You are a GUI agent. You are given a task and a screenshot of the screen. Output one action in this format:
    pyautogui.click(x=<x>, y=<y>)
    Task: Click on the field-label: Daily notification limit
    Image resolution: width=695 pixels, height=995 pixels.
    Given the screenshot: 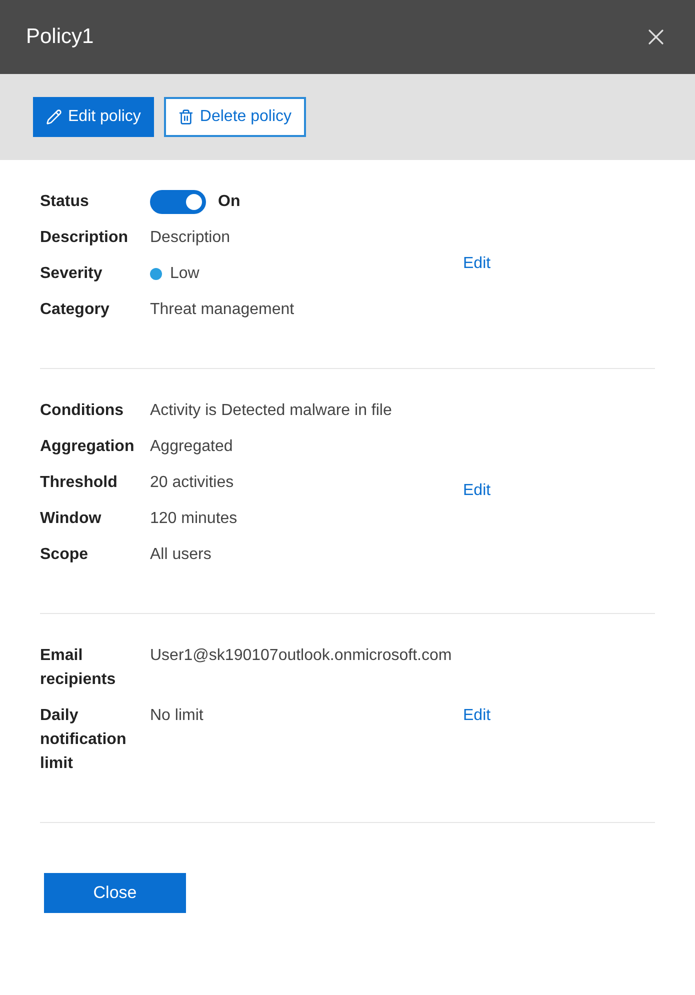 What is the action you would take?
    pyautogui.click(x=84, y=740)
    